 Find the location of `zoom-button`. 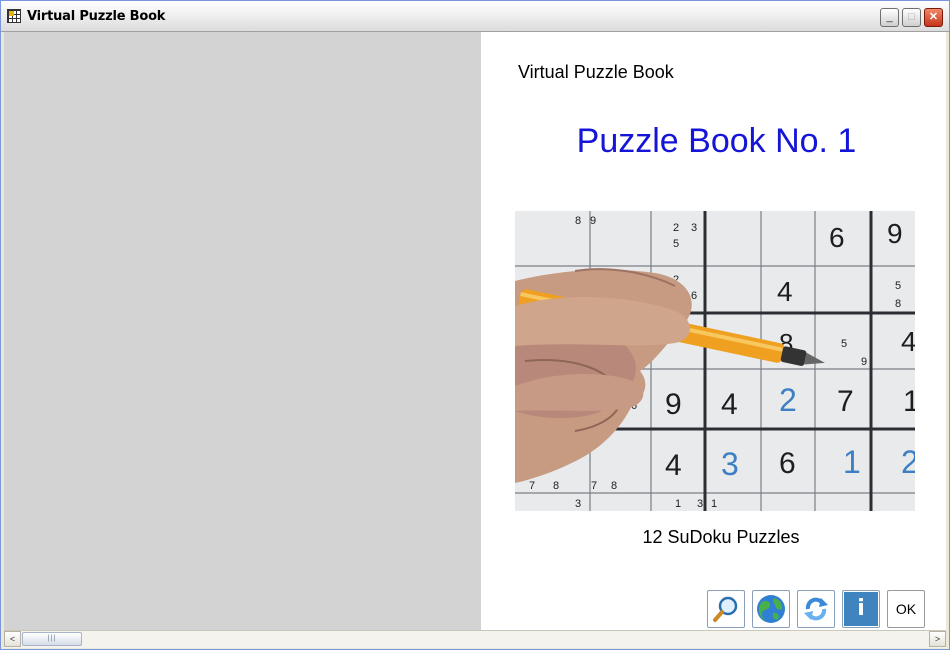

zoom-button is located at coordinates (726, 609).